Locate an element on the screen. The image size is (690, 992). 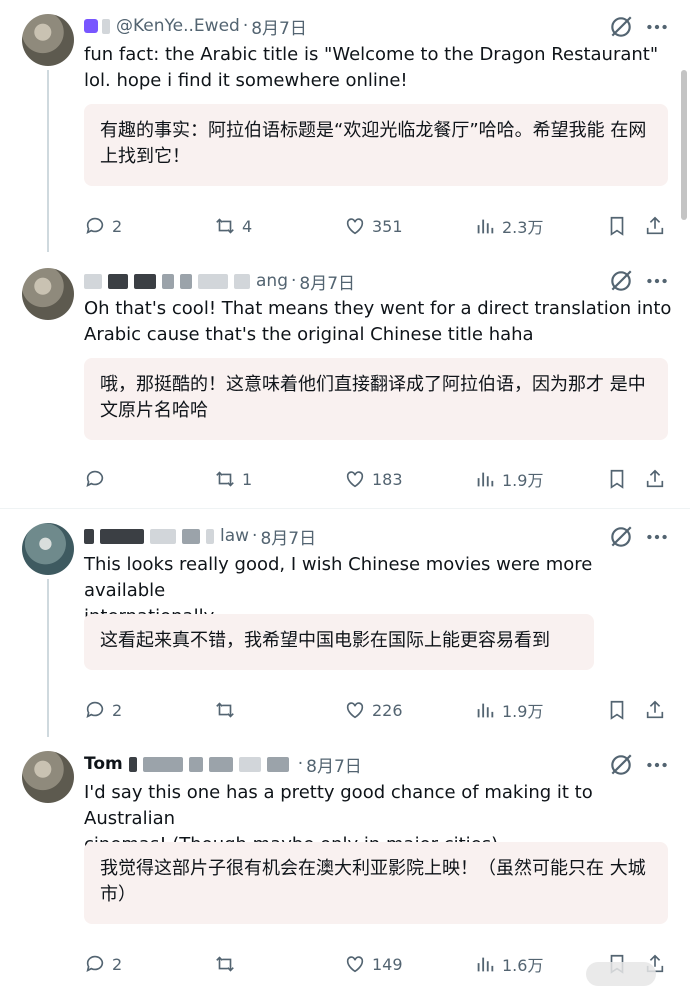
repost-button: 4 is located at coordinates (233, 226).